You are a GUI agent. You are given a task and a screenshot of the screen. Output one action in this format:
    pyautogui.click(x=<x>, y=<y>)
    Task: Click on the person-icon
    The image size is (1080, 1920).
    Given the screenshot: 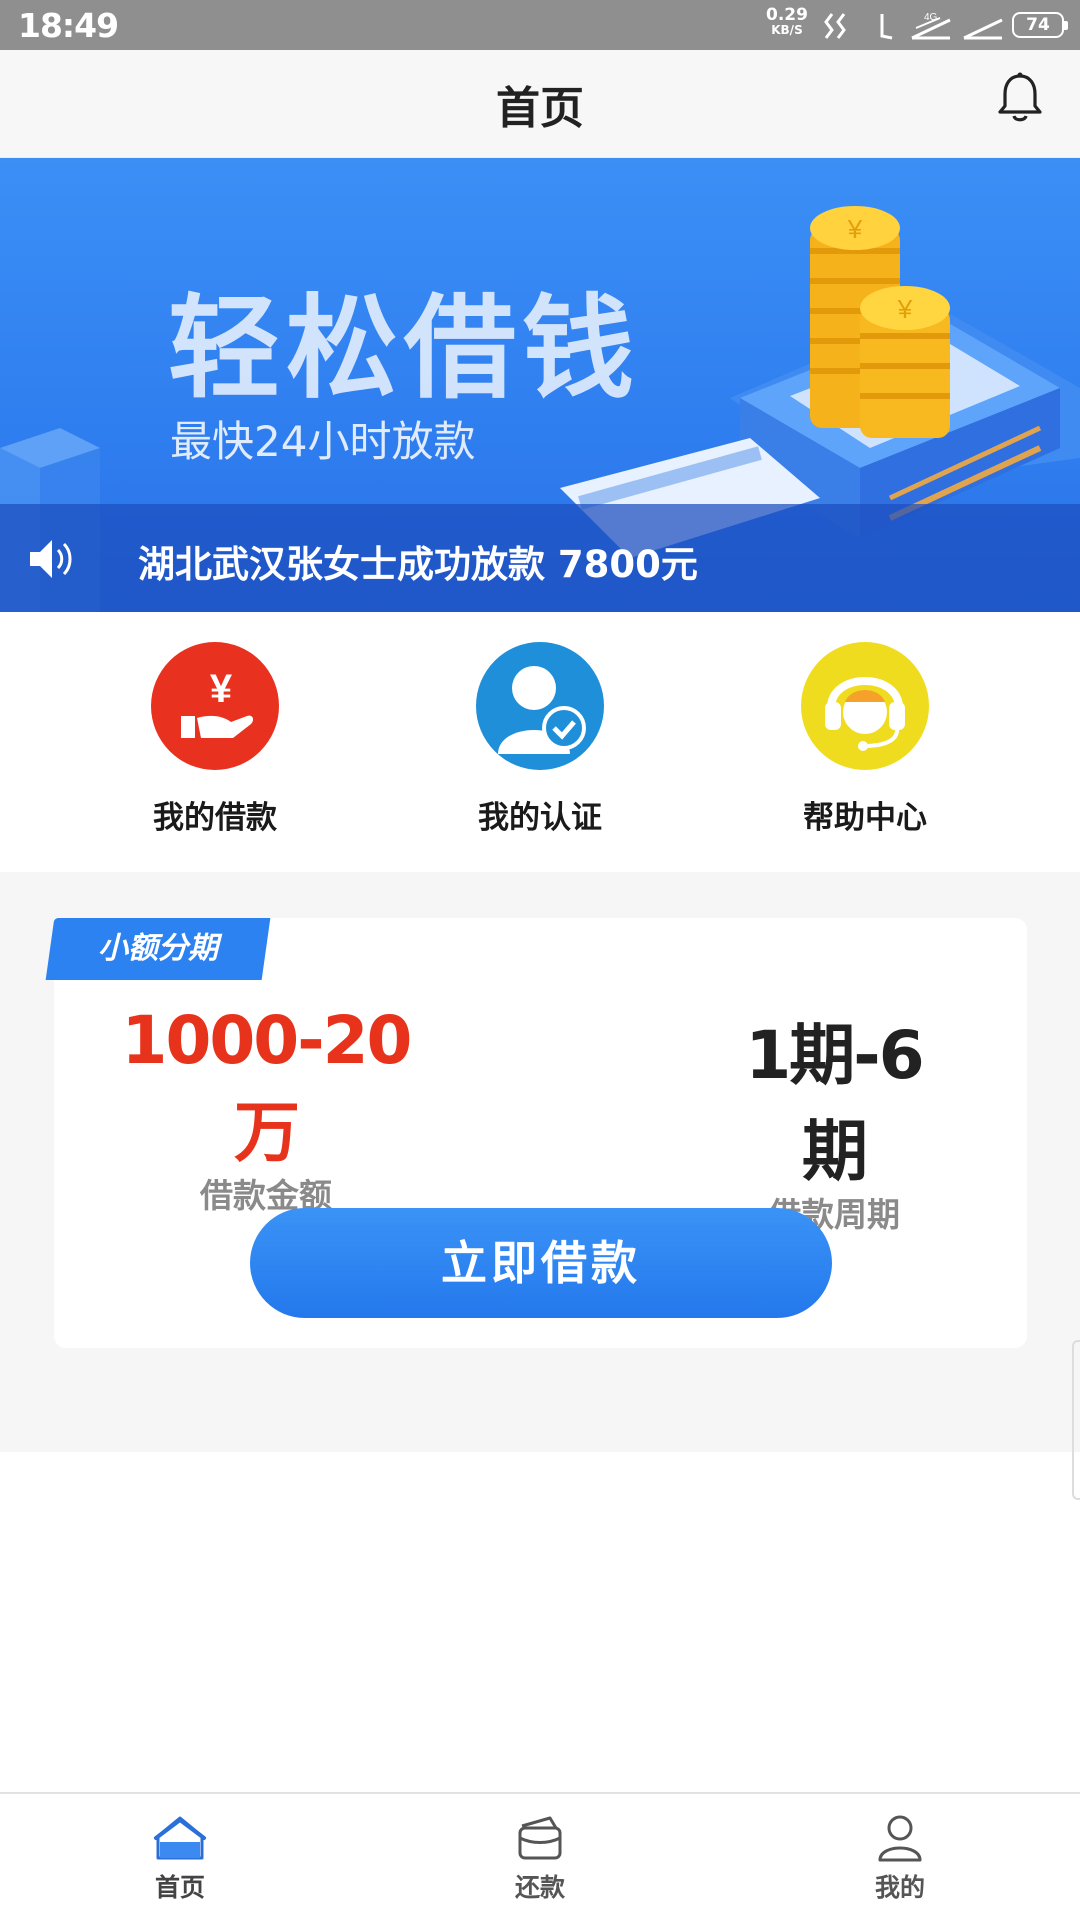 What is the action you would take?
    pyautogui.click(x=900, y=1838)
    